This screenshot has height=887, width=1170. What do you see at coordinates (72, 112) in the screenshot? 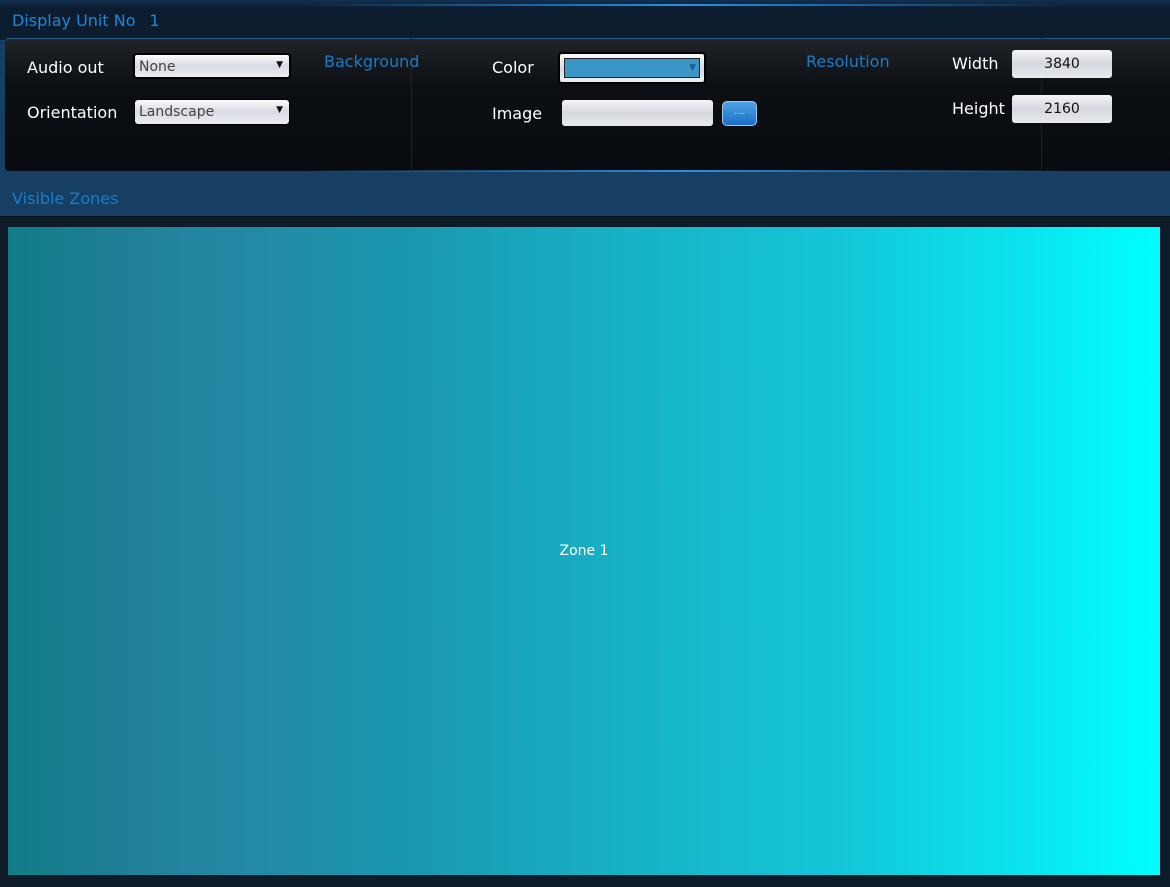
I see `orientation-label: Orientation` at bounding box center [72, 112].